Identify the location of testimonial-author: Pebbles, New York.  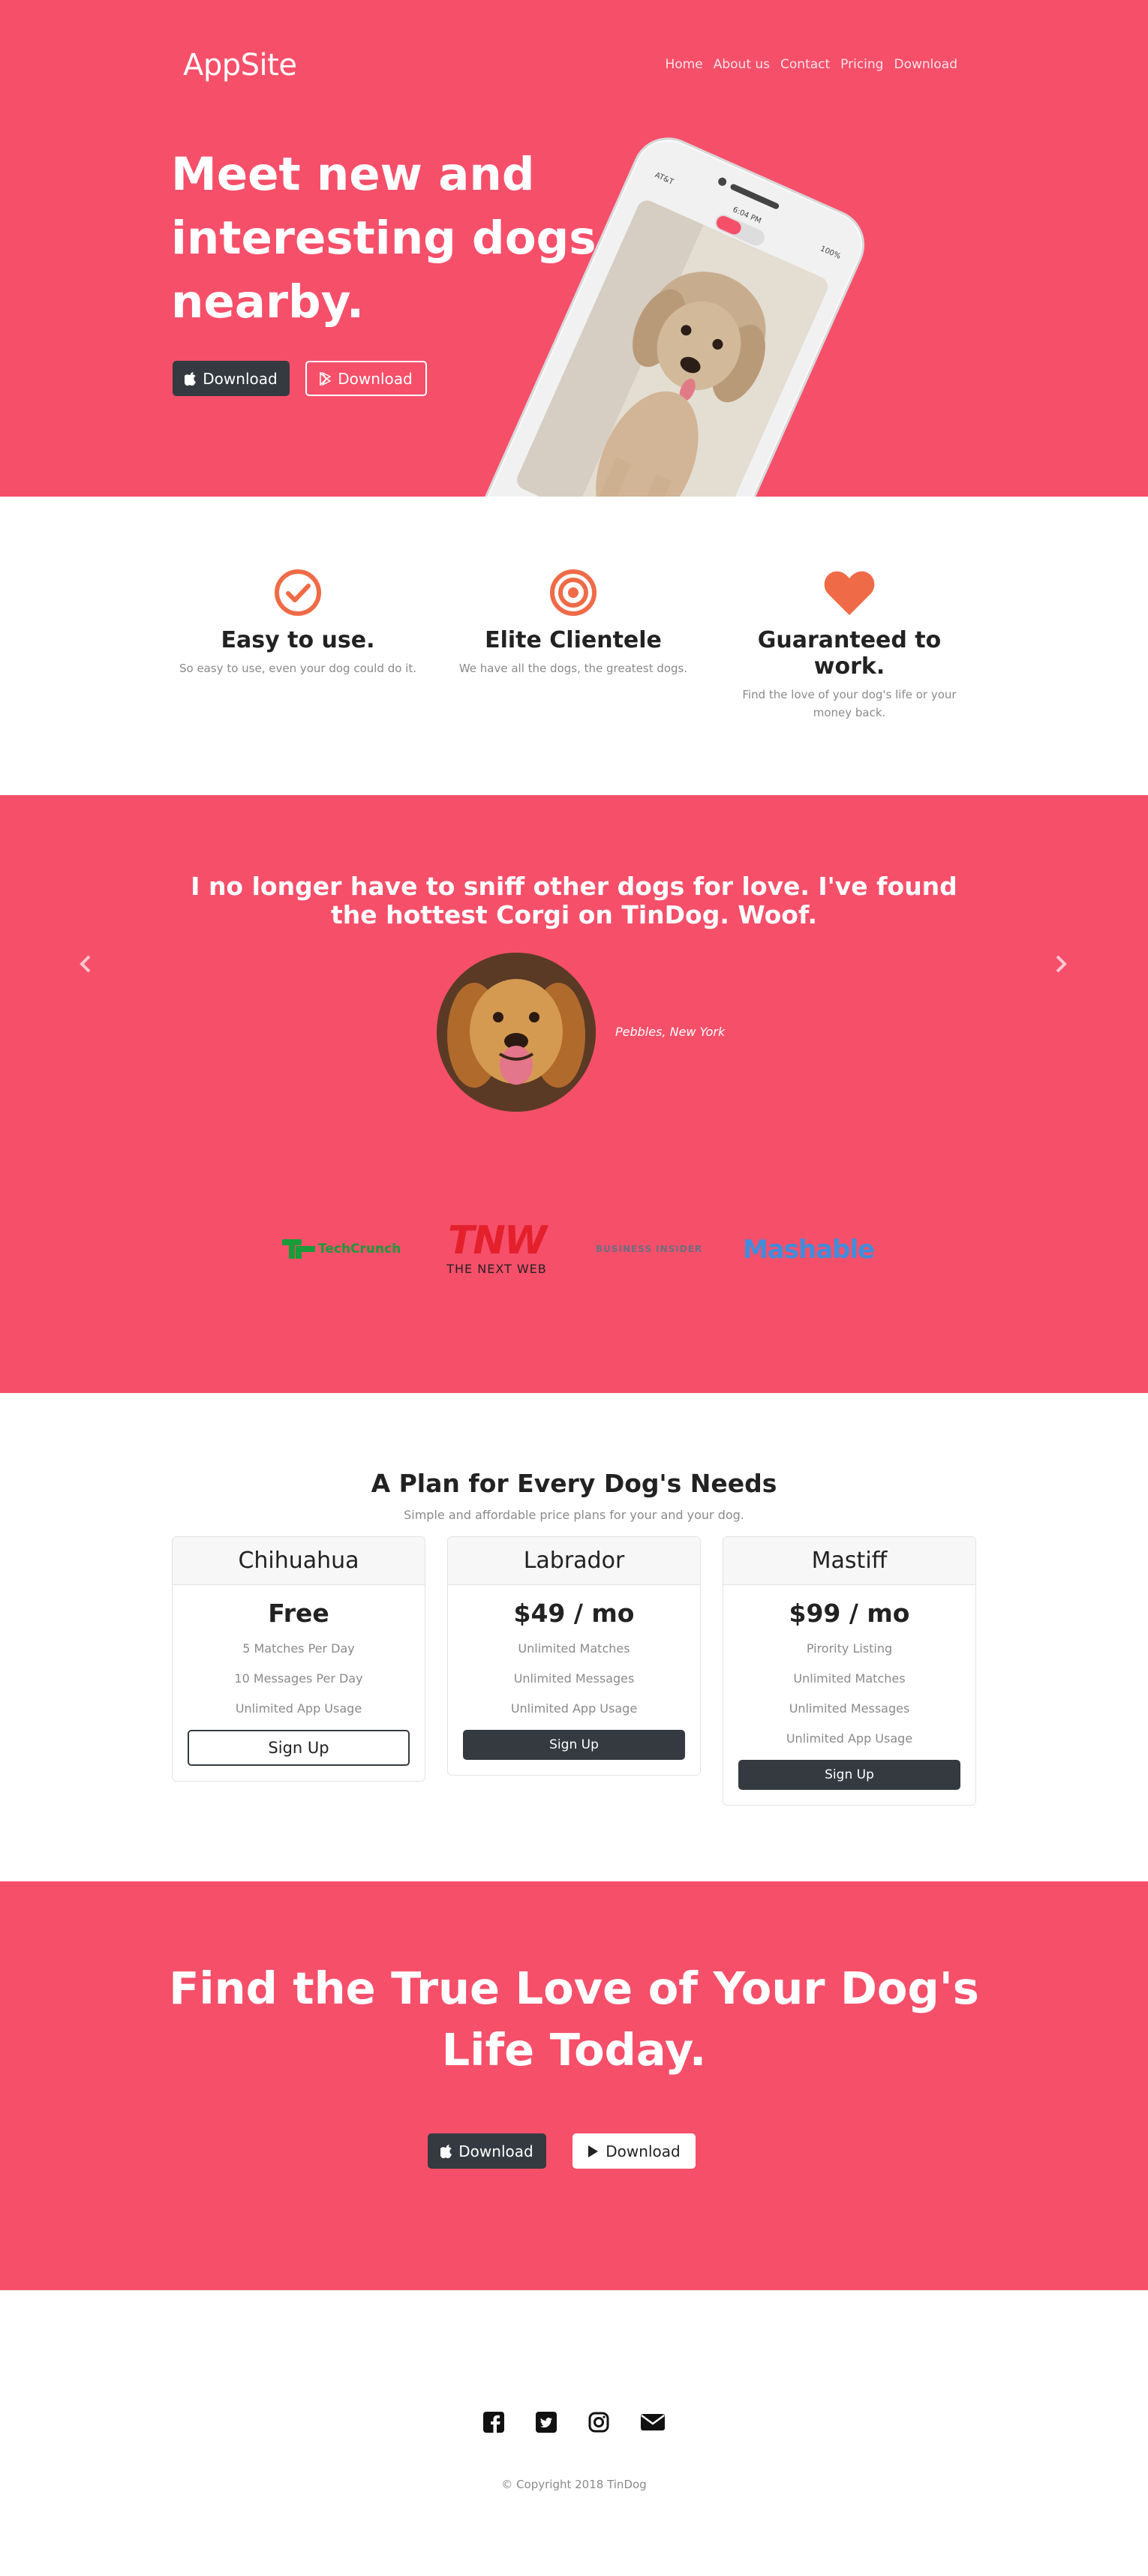
(670, 1032).